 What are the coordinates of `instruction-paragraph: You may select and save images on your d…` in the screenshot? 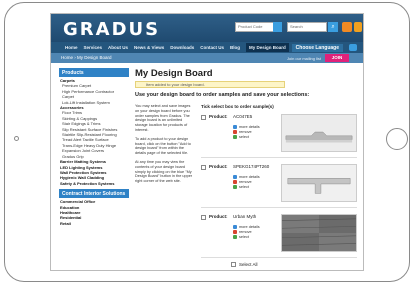 It's located at (163, 118).